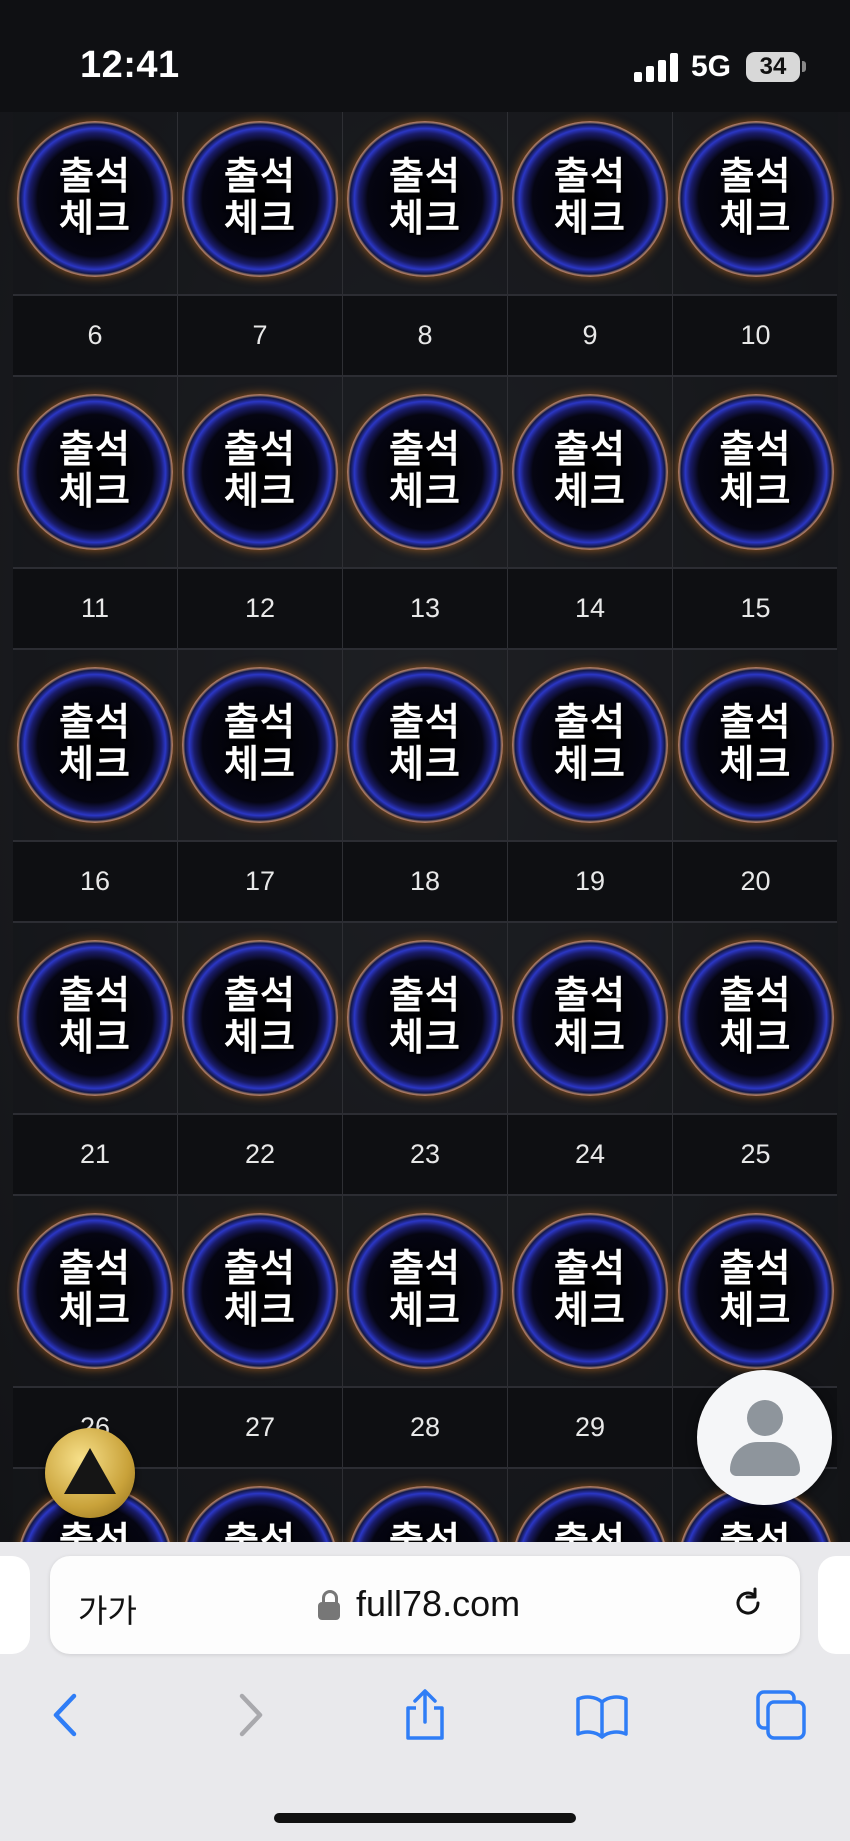 The height and width of the screenshot is (1841, 850). What do you see at coordinates (425, 1427) in the screenshot?
I see `day-number: 28` at bounding box center [425, 1427].